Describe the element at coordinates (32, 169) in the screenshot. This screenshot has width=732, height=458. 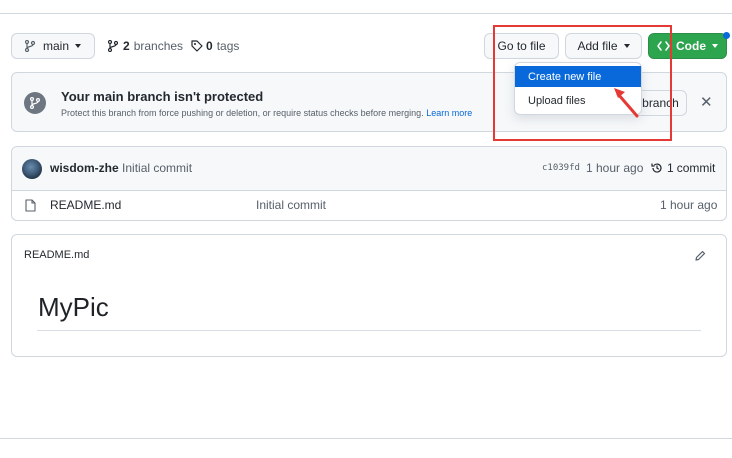
I see `avatar` at that location.